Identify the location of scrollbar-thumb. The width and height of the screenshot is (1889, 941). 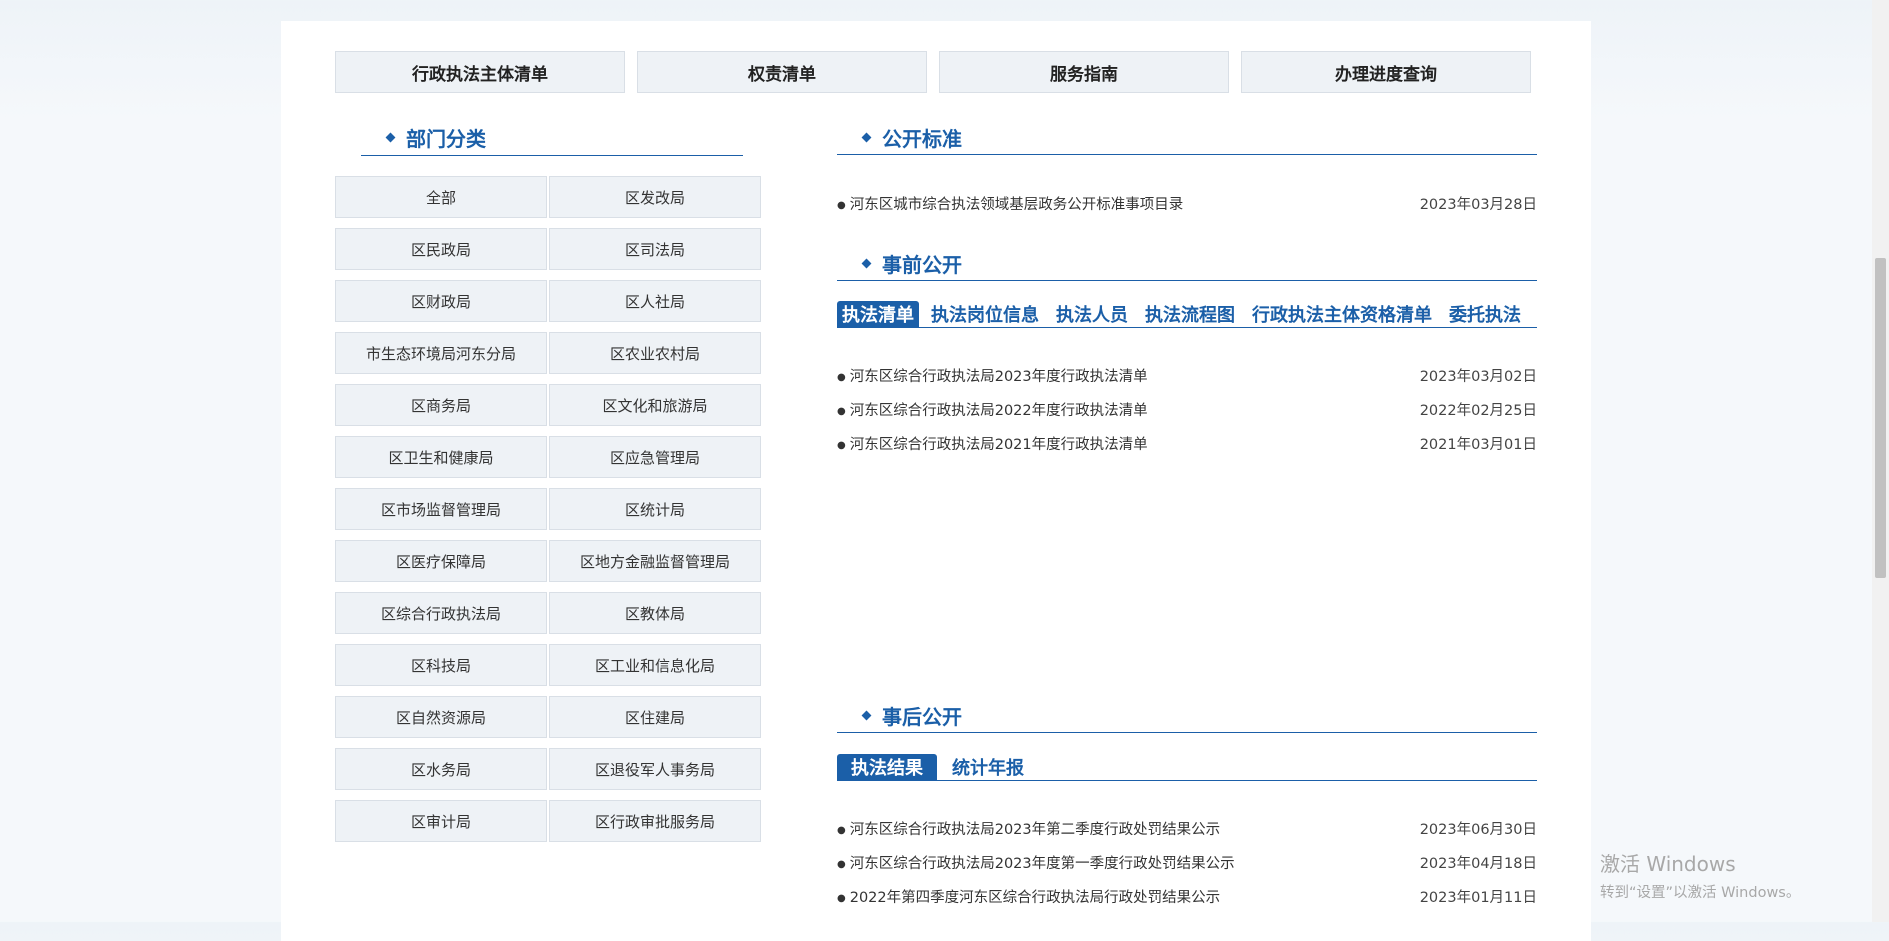
(1880, 418).